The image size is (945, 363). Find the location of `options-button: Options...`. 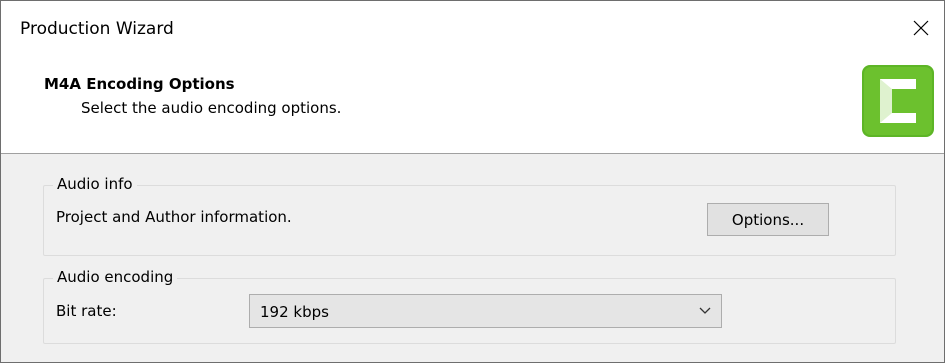

options-button: Options... is located at coordinates (768, 219).